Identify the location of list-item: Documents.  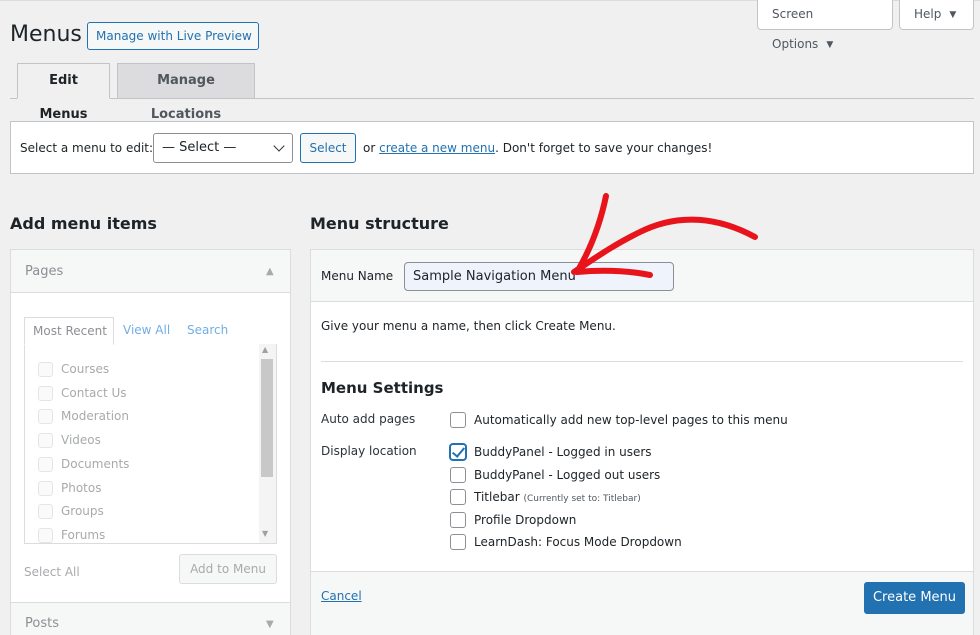
(83, 464).